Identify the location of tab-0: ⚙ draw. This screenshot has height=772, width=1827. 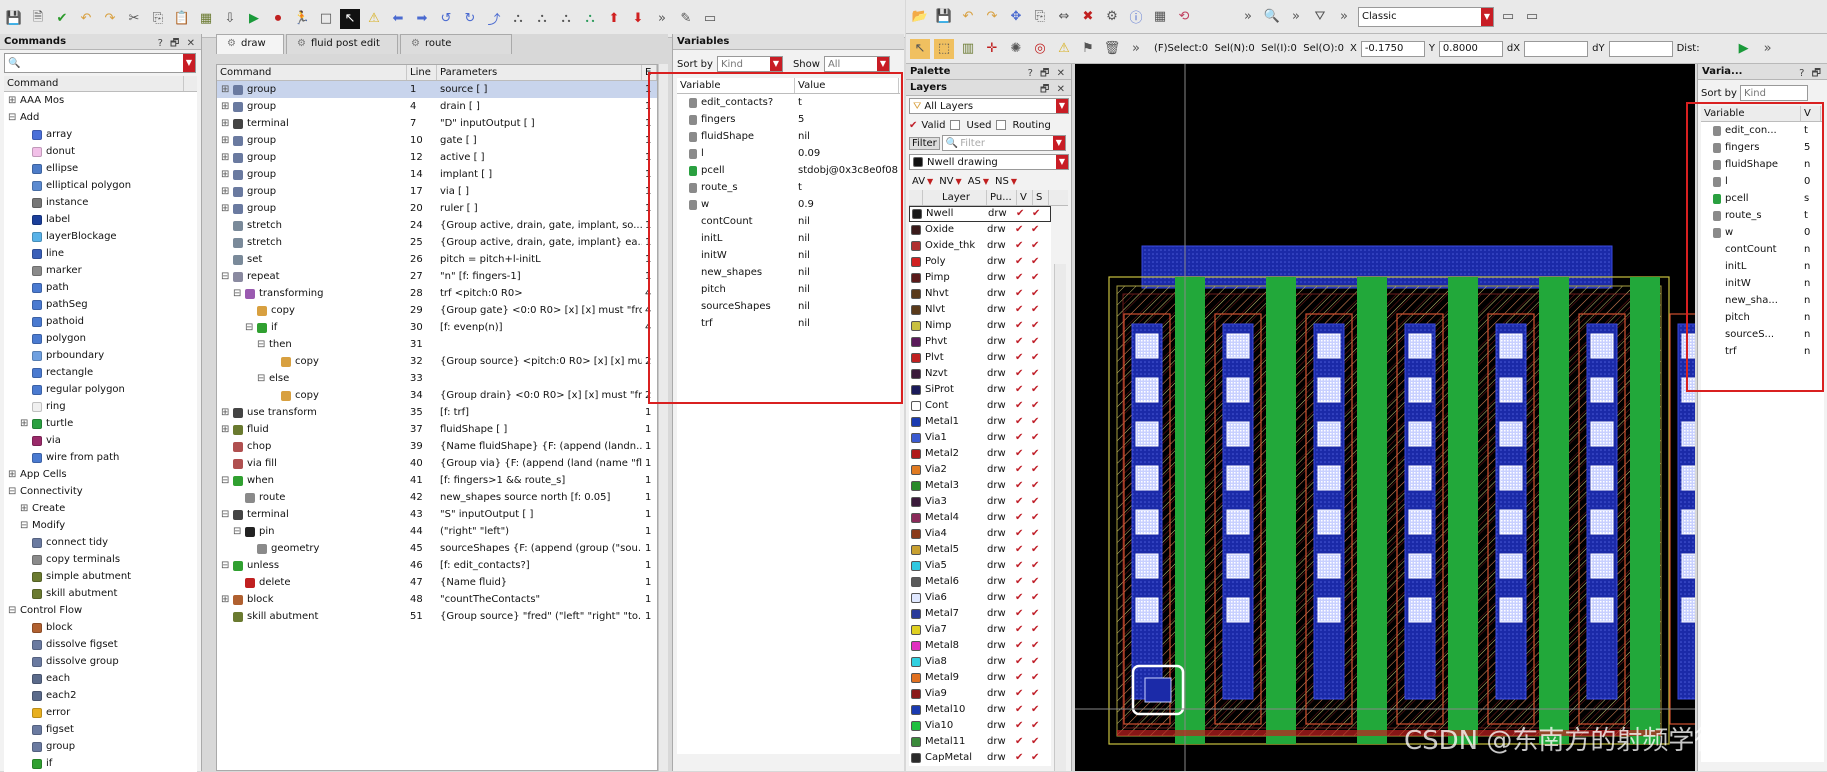
(250, 44).